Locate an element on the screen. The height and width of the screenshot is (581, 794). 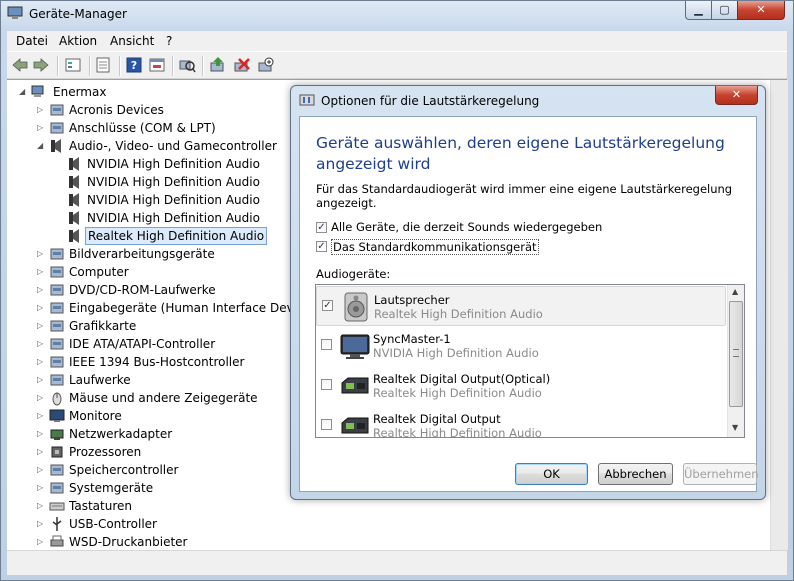
volume-options-icon is located at coordinates (307, 100).